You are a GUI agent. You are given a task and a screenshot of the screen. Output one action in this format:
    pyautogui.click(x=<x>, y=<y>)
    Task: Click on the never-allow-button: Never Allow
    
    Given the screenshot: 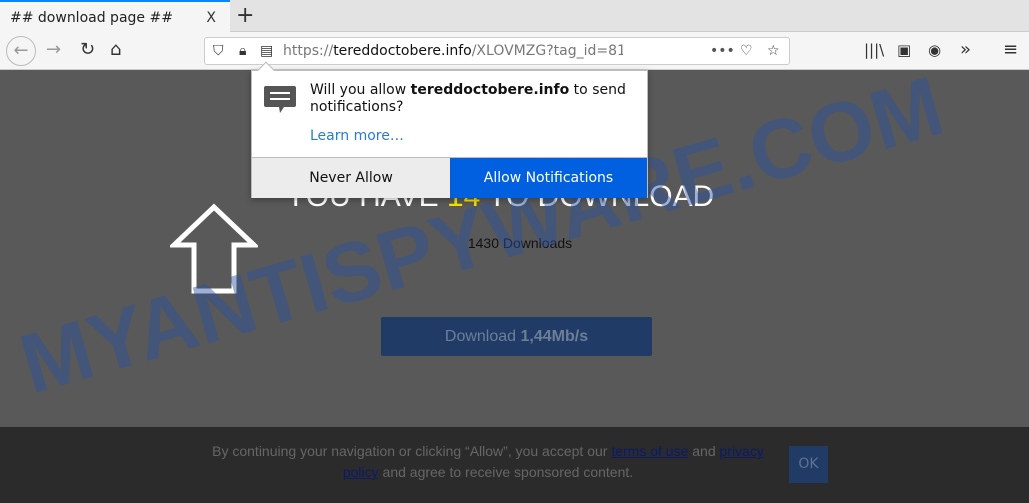 What is the action you would take?
    pyautogui.click(x=351, y=178)
    